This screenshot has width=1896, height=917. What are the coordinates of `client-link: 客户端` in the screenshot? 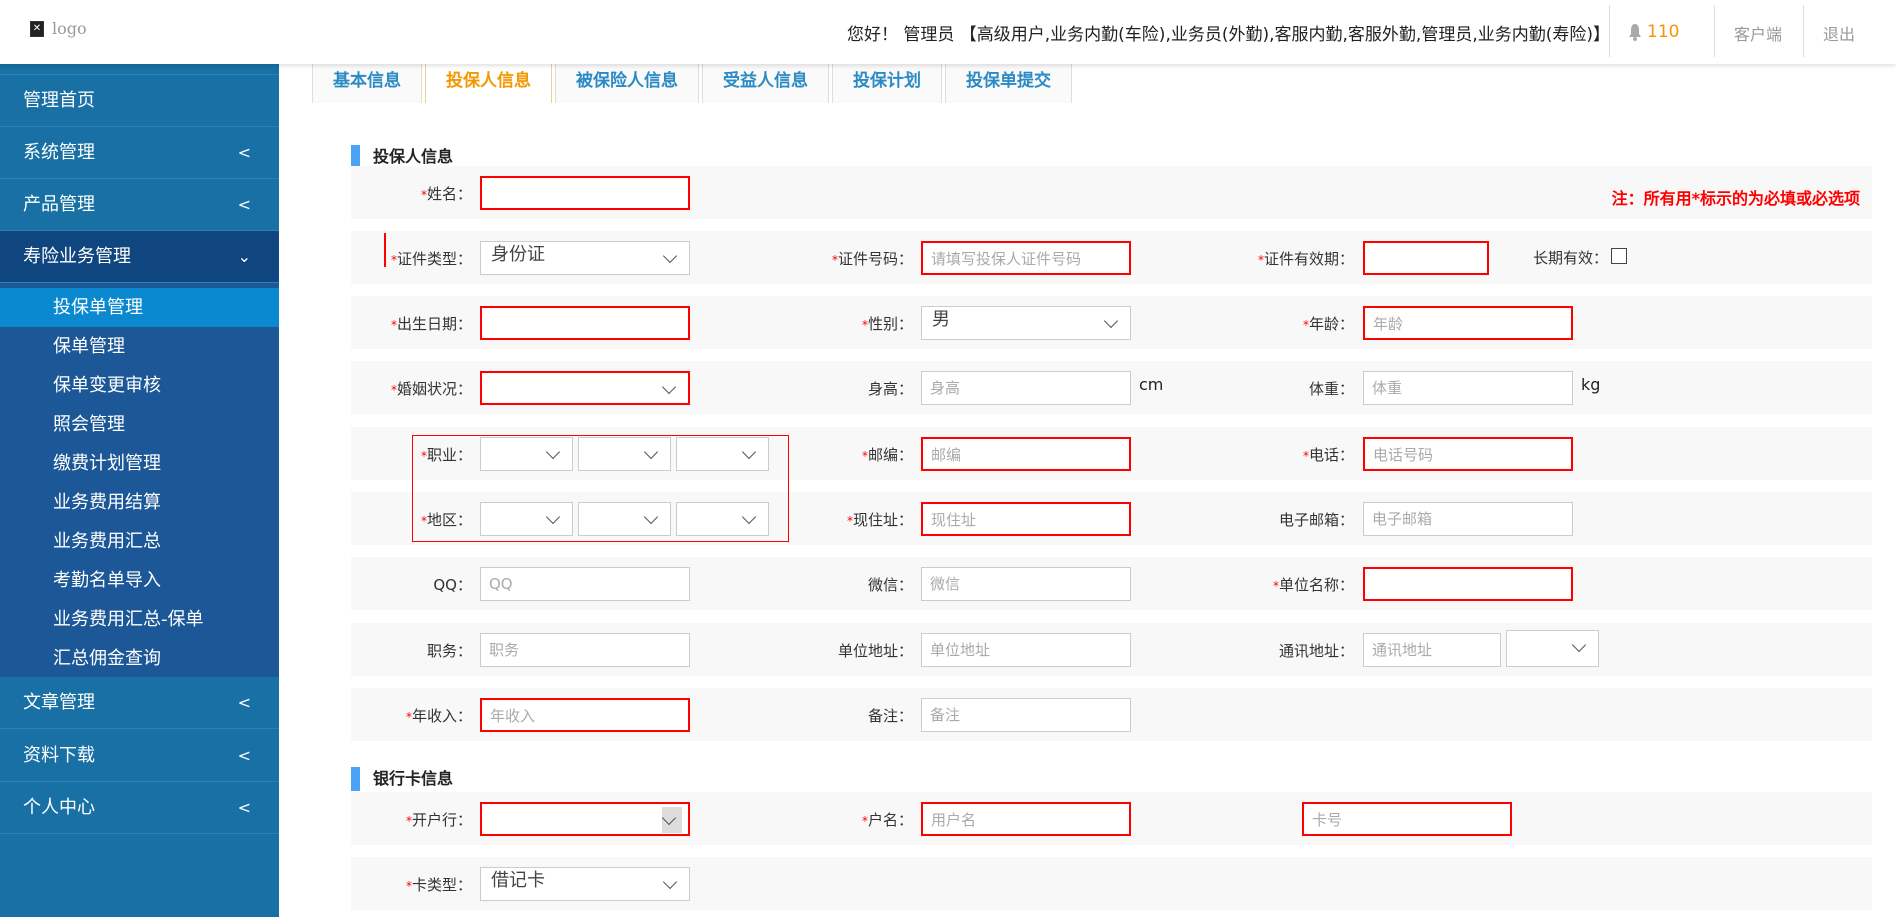 It's located at (1758, 33).